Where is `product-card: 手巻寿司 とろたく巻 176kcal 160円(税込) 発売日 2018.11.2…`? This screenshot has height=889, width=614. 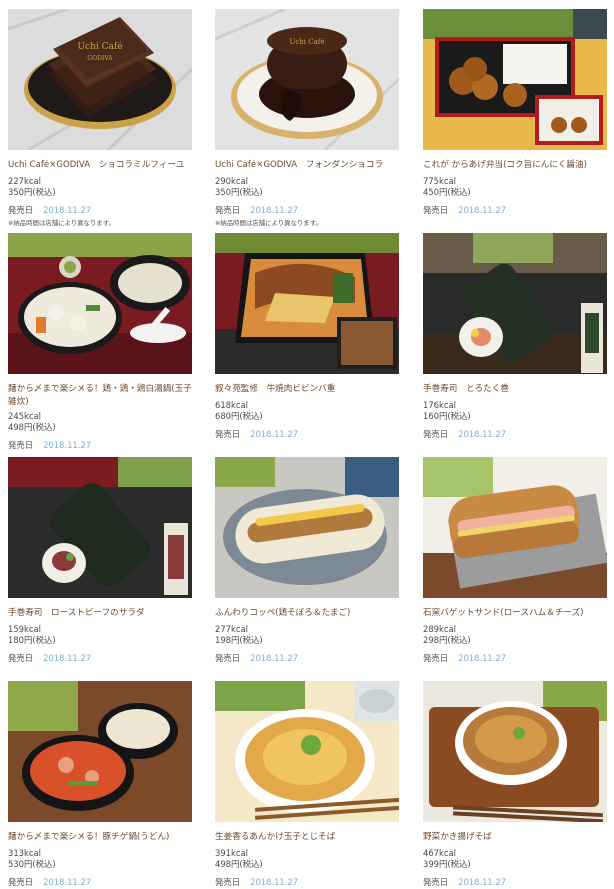 product-card: 手巻寿司 とろたく巻 176kcal 160円(税込) 発売日 2018.11.2… is located at coordinates (515, 343).